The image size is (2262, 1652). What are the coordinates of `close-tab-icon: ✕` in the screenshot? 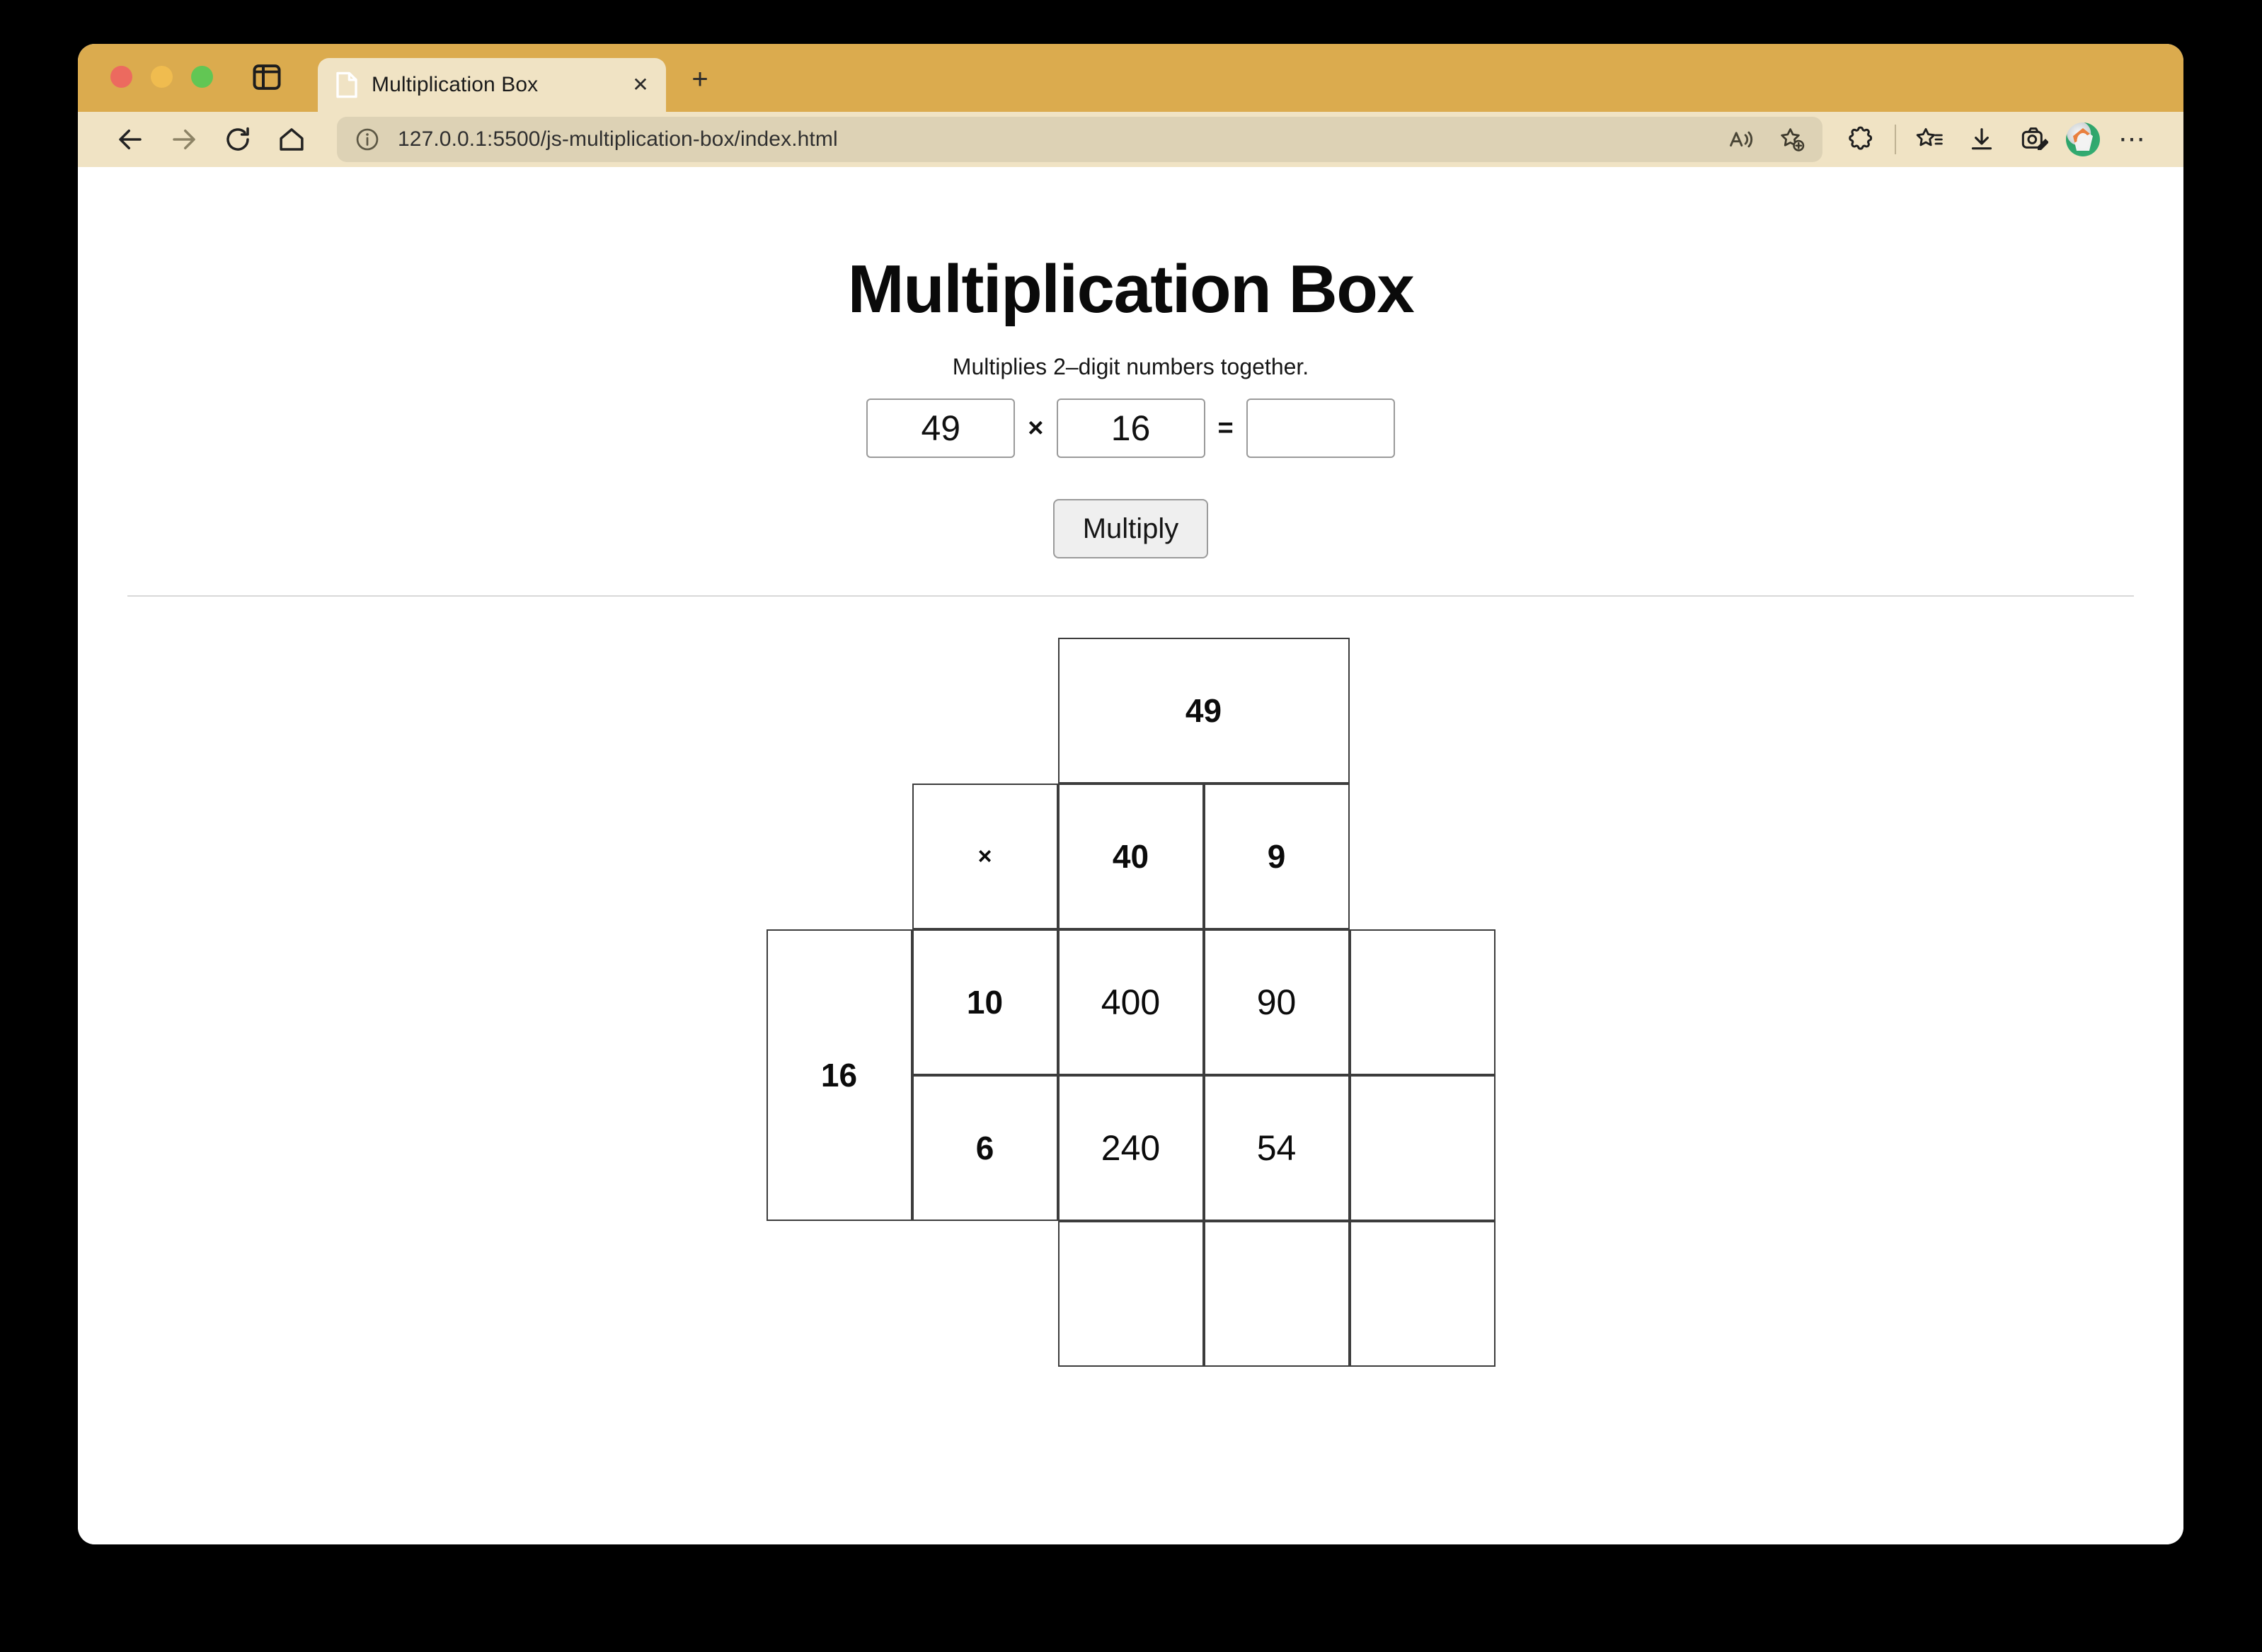 It's located at (640, 85).